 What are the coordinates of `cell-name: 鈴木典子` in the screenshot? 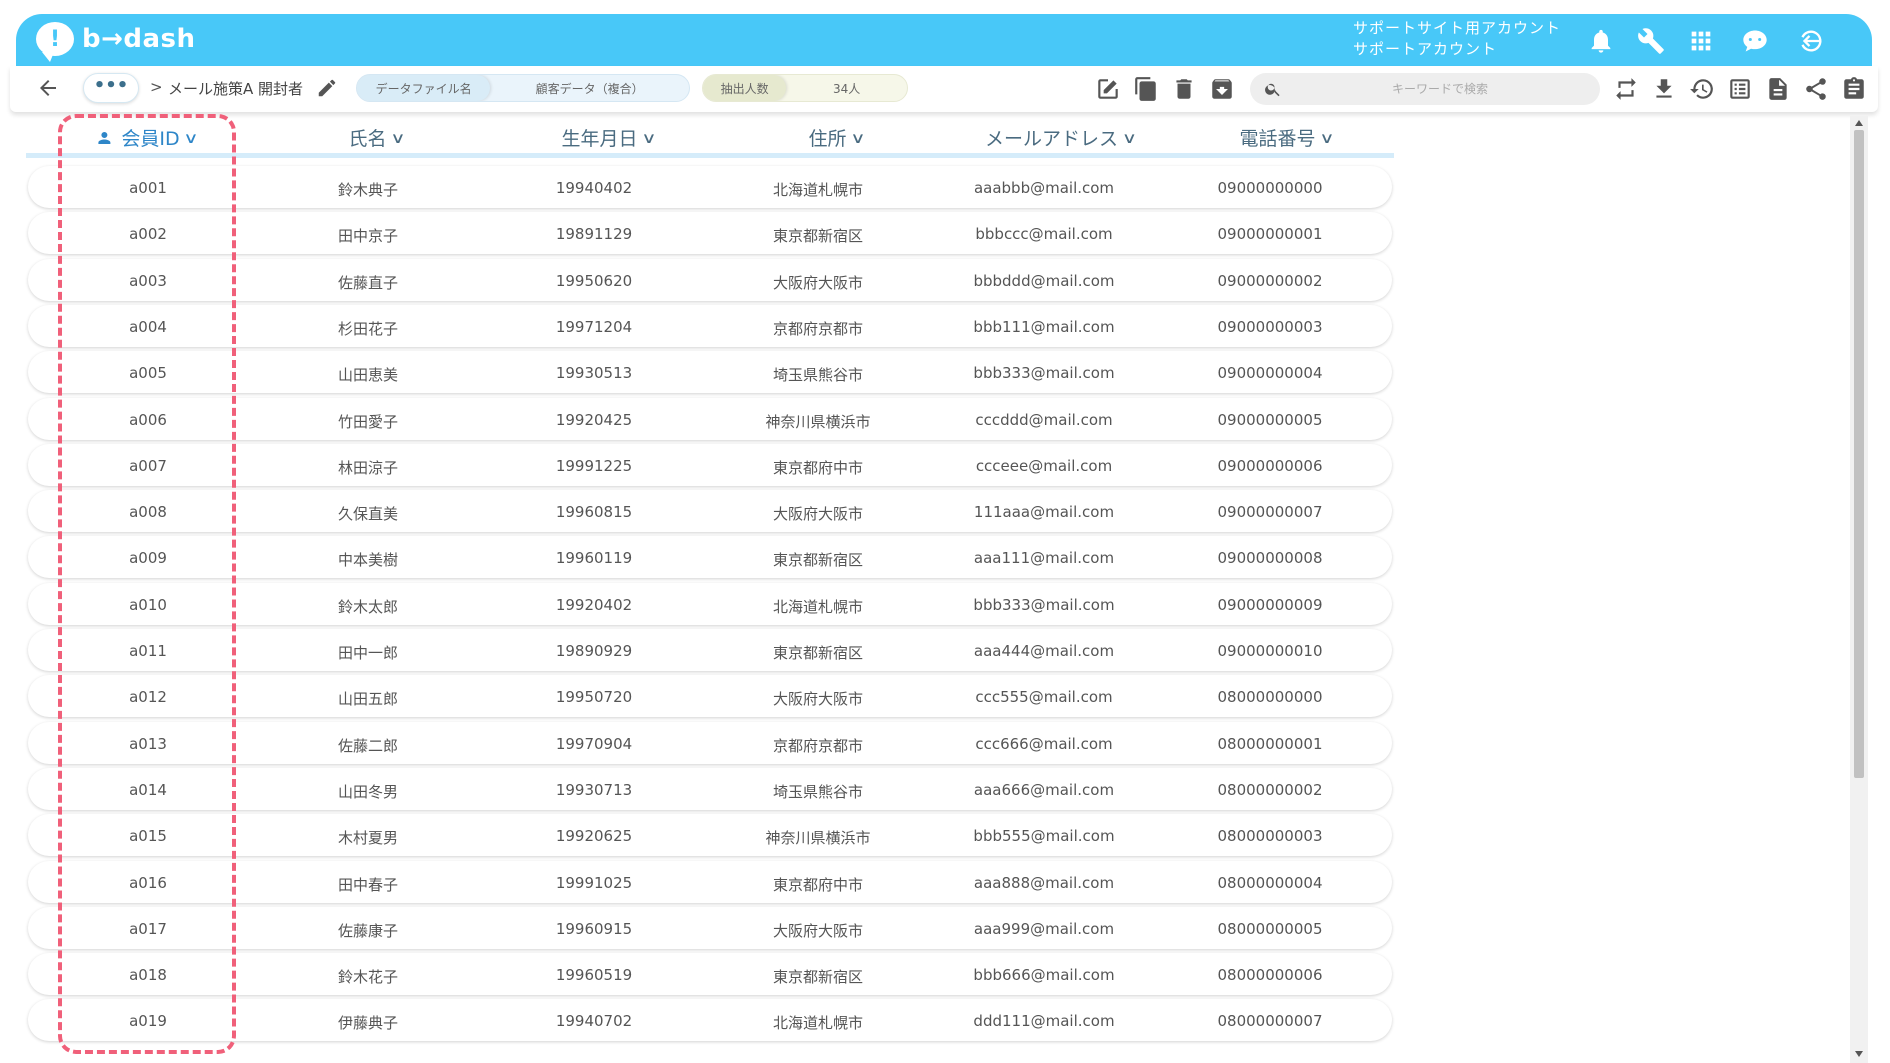 It's located at (368, 190).